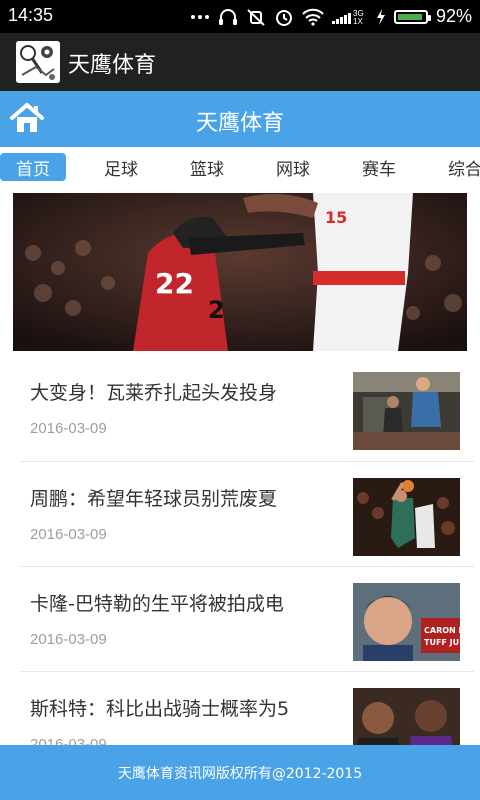 Image resolution: width=480 pixels, height=800 pixels. What do you see at coordinates (381, 16) in the screenshot?
I see `charging-icon` at bounding box center [381, 16].